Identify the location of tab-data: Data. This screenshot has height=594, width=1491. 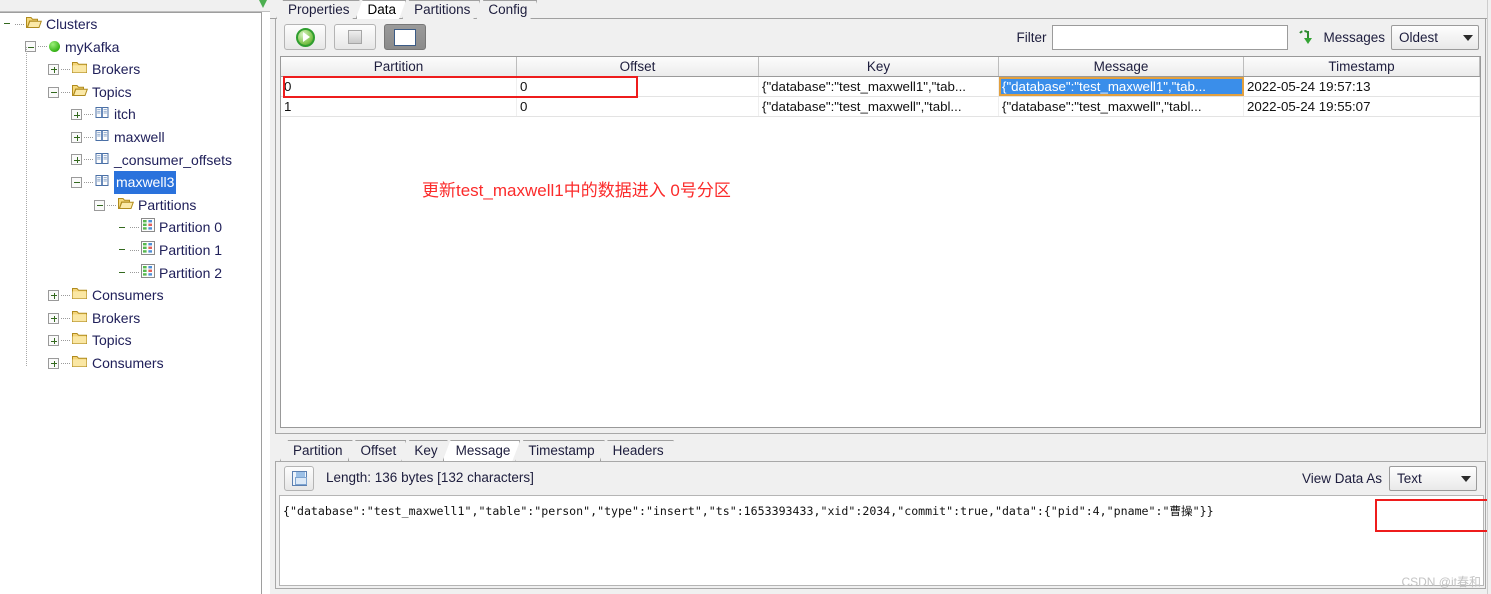
(381, 9).